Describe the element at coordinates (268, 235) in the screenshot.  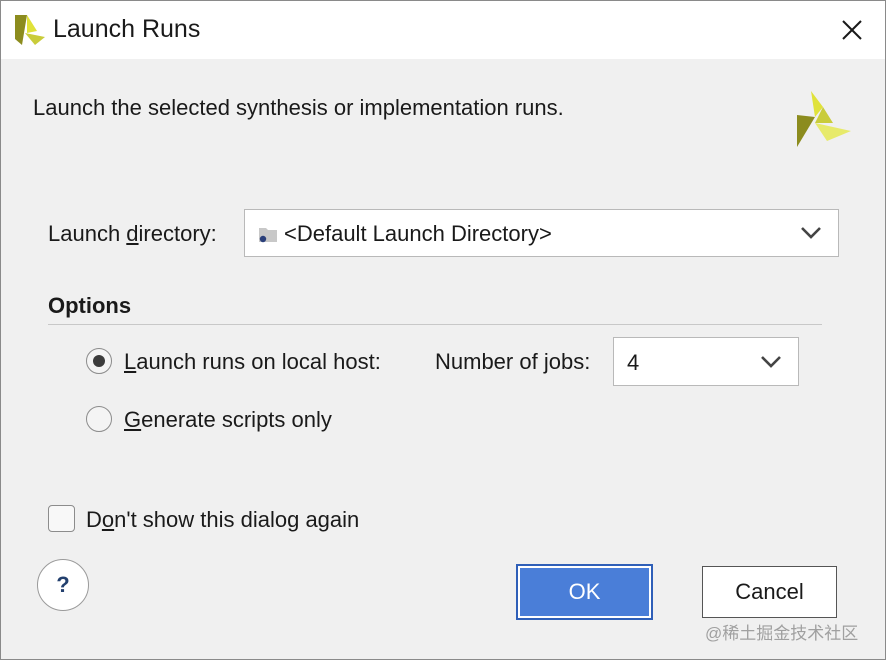
I see `folder-icon` at that location.